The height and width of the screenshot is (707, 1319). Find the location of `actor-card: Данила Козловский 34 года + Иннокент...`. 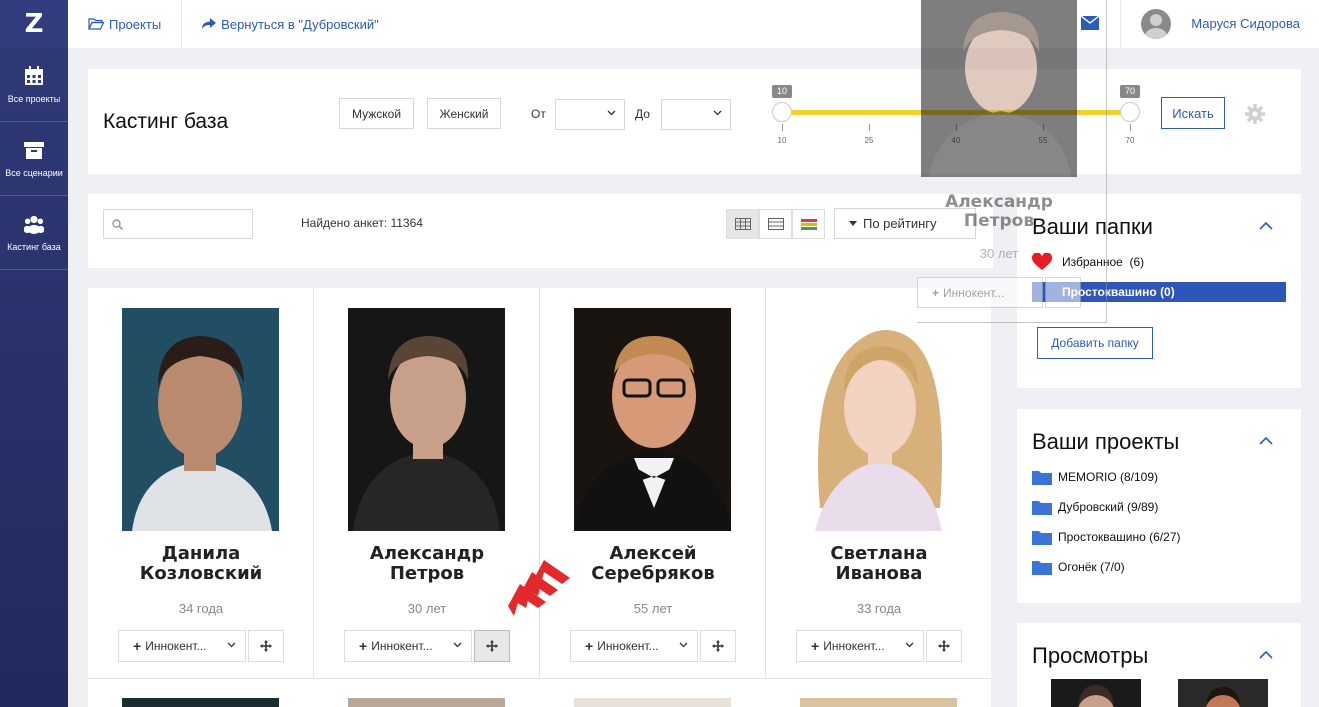

actor-card: Данила Козловский 34 года + Иннокент... is located at coordinates (201, 483).